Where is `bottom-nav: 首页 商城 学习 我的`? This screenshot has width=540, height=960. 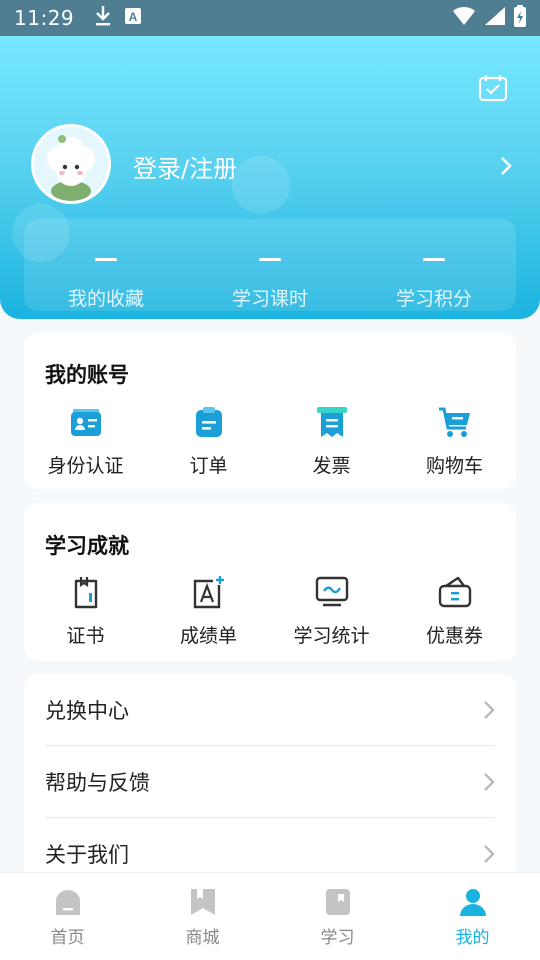 bottom-nav: 首页 商城 学习 我的 is located at coordinates (270, 916).